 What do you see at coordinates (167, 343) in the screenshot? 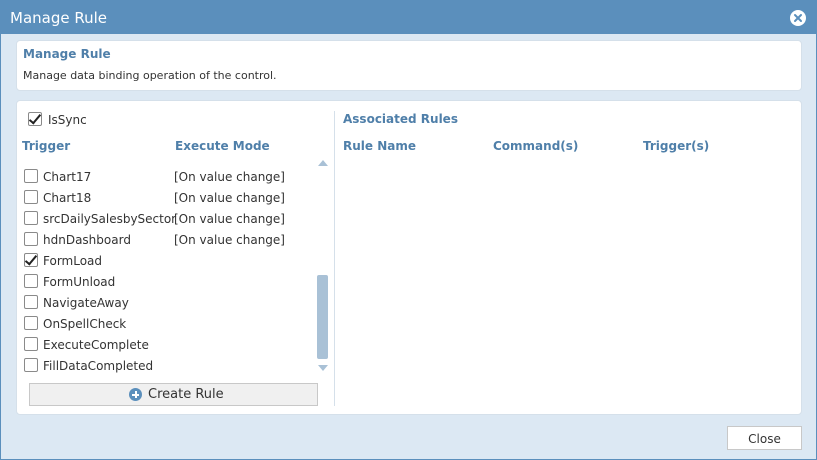
I see `list-item: ExecuteComplete` at bounding box center [167, 343].